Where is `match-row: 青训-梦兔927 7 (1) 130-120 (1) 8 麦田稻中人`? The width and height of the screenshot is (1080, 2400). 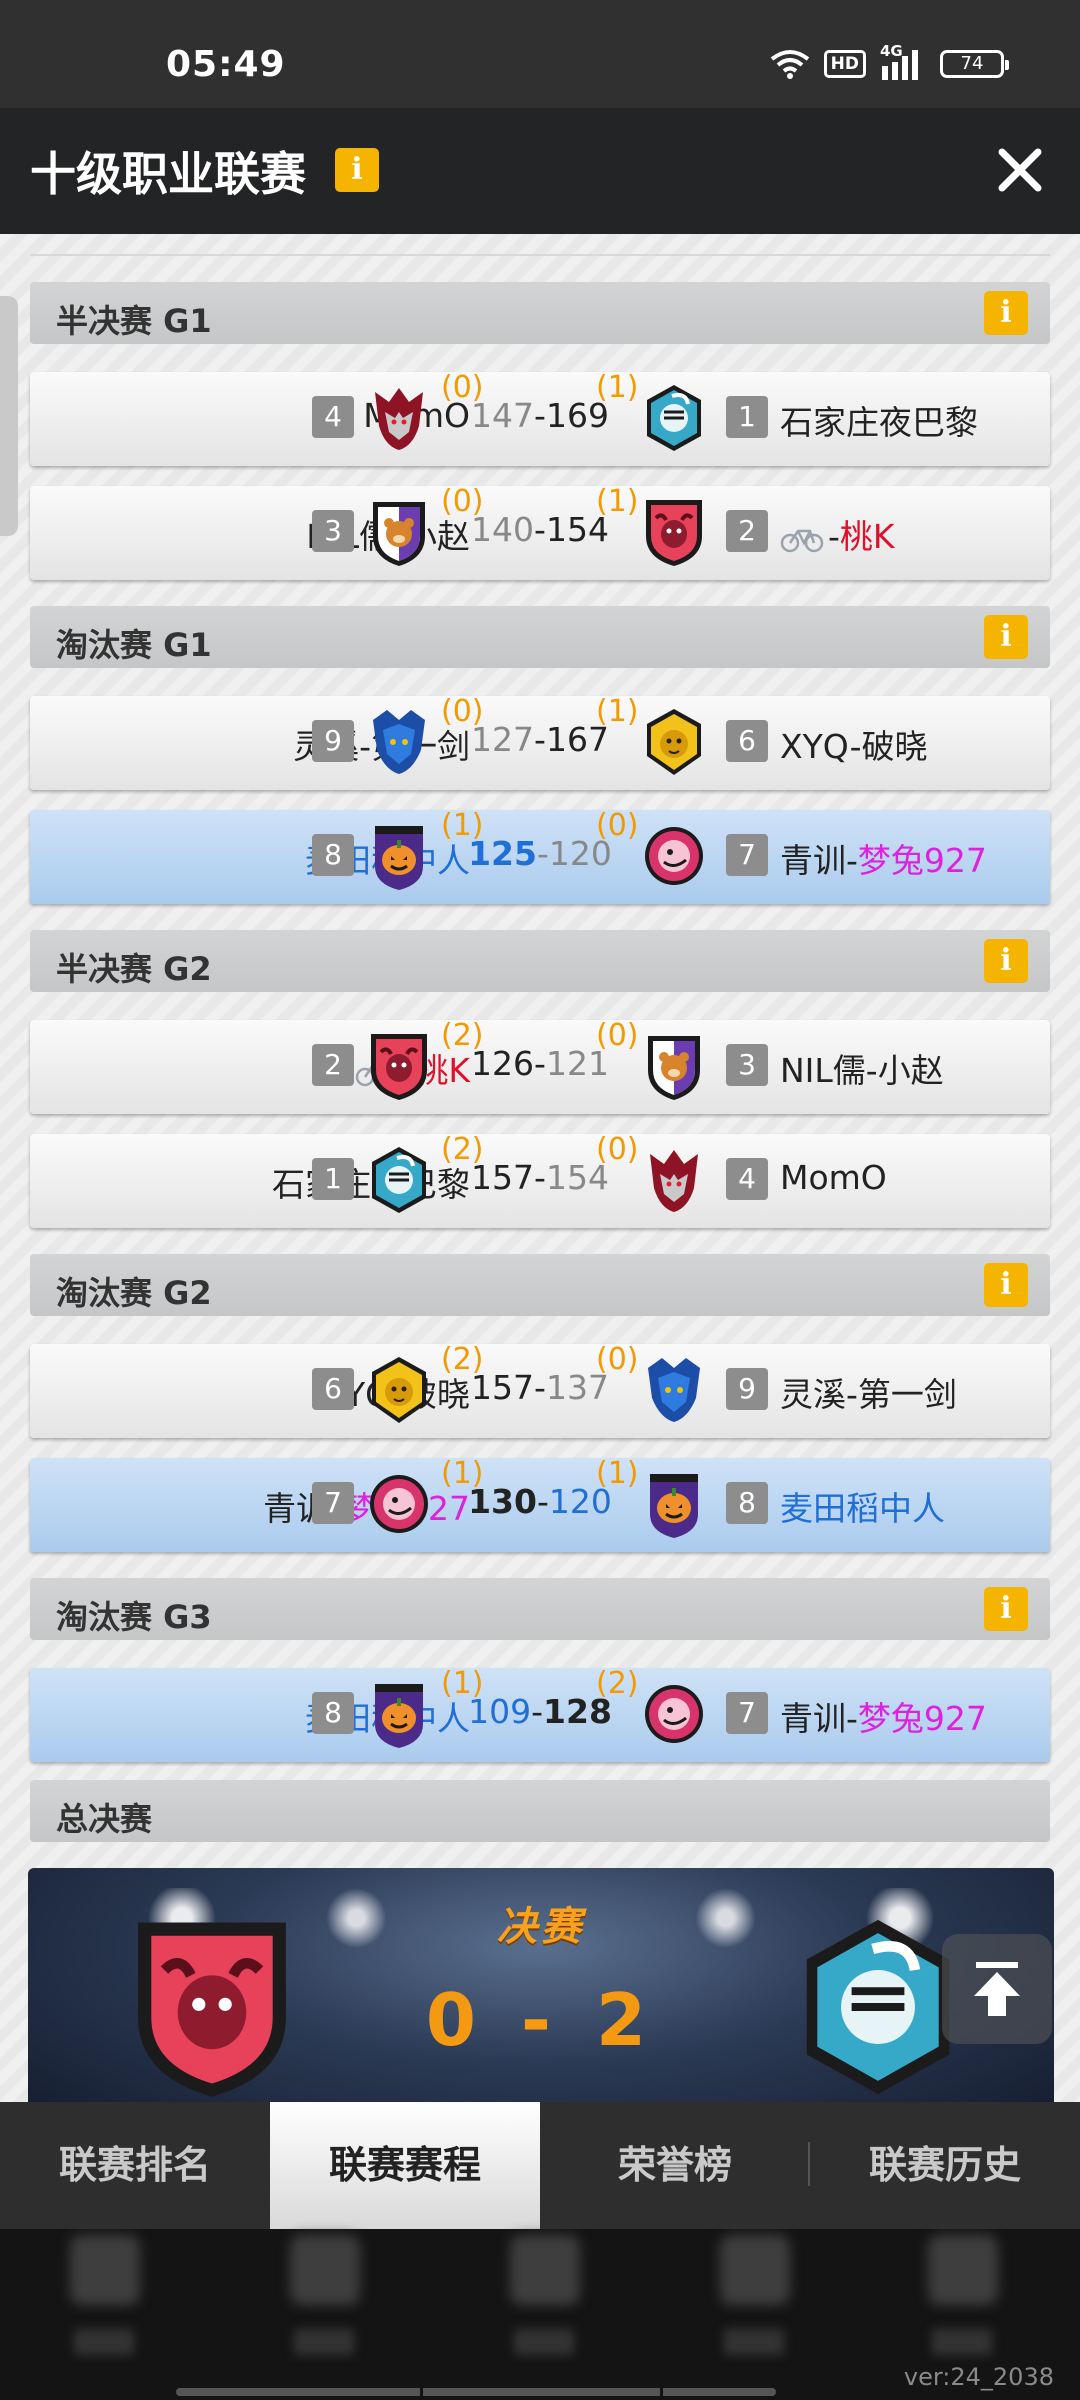
match-row: 青训-梦兔927 7 (1) 130-120 (1) 8 麦田稻中人 is located at coordinates (540, 1504).